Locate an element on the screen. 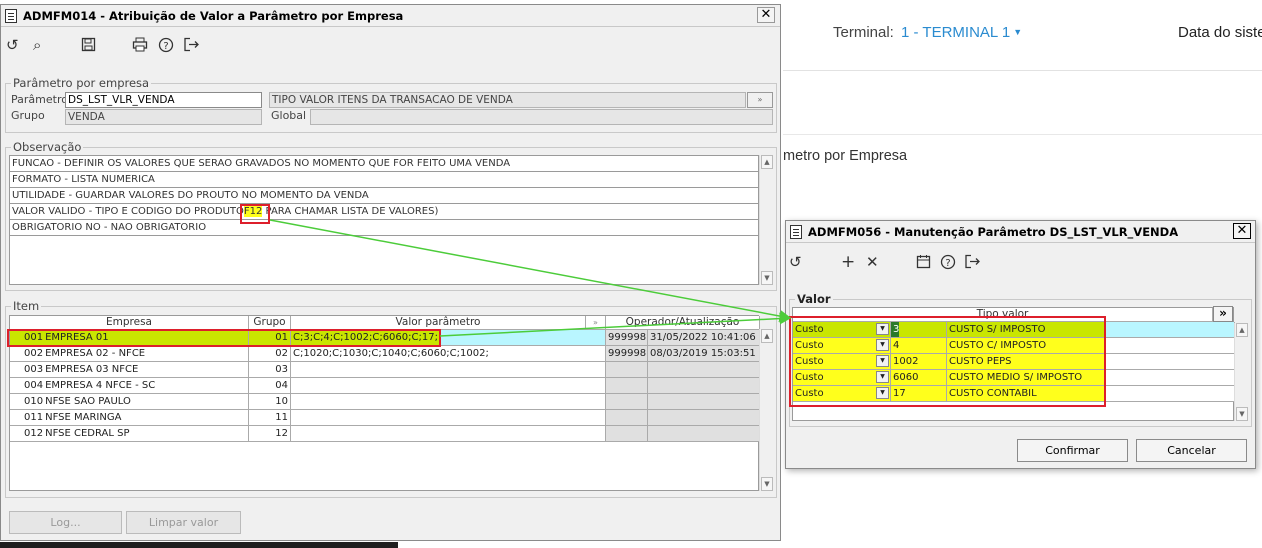 The height and width of the screenshot is (548, 1262). arrow-row-to-list is located at coordinates (615, 324).